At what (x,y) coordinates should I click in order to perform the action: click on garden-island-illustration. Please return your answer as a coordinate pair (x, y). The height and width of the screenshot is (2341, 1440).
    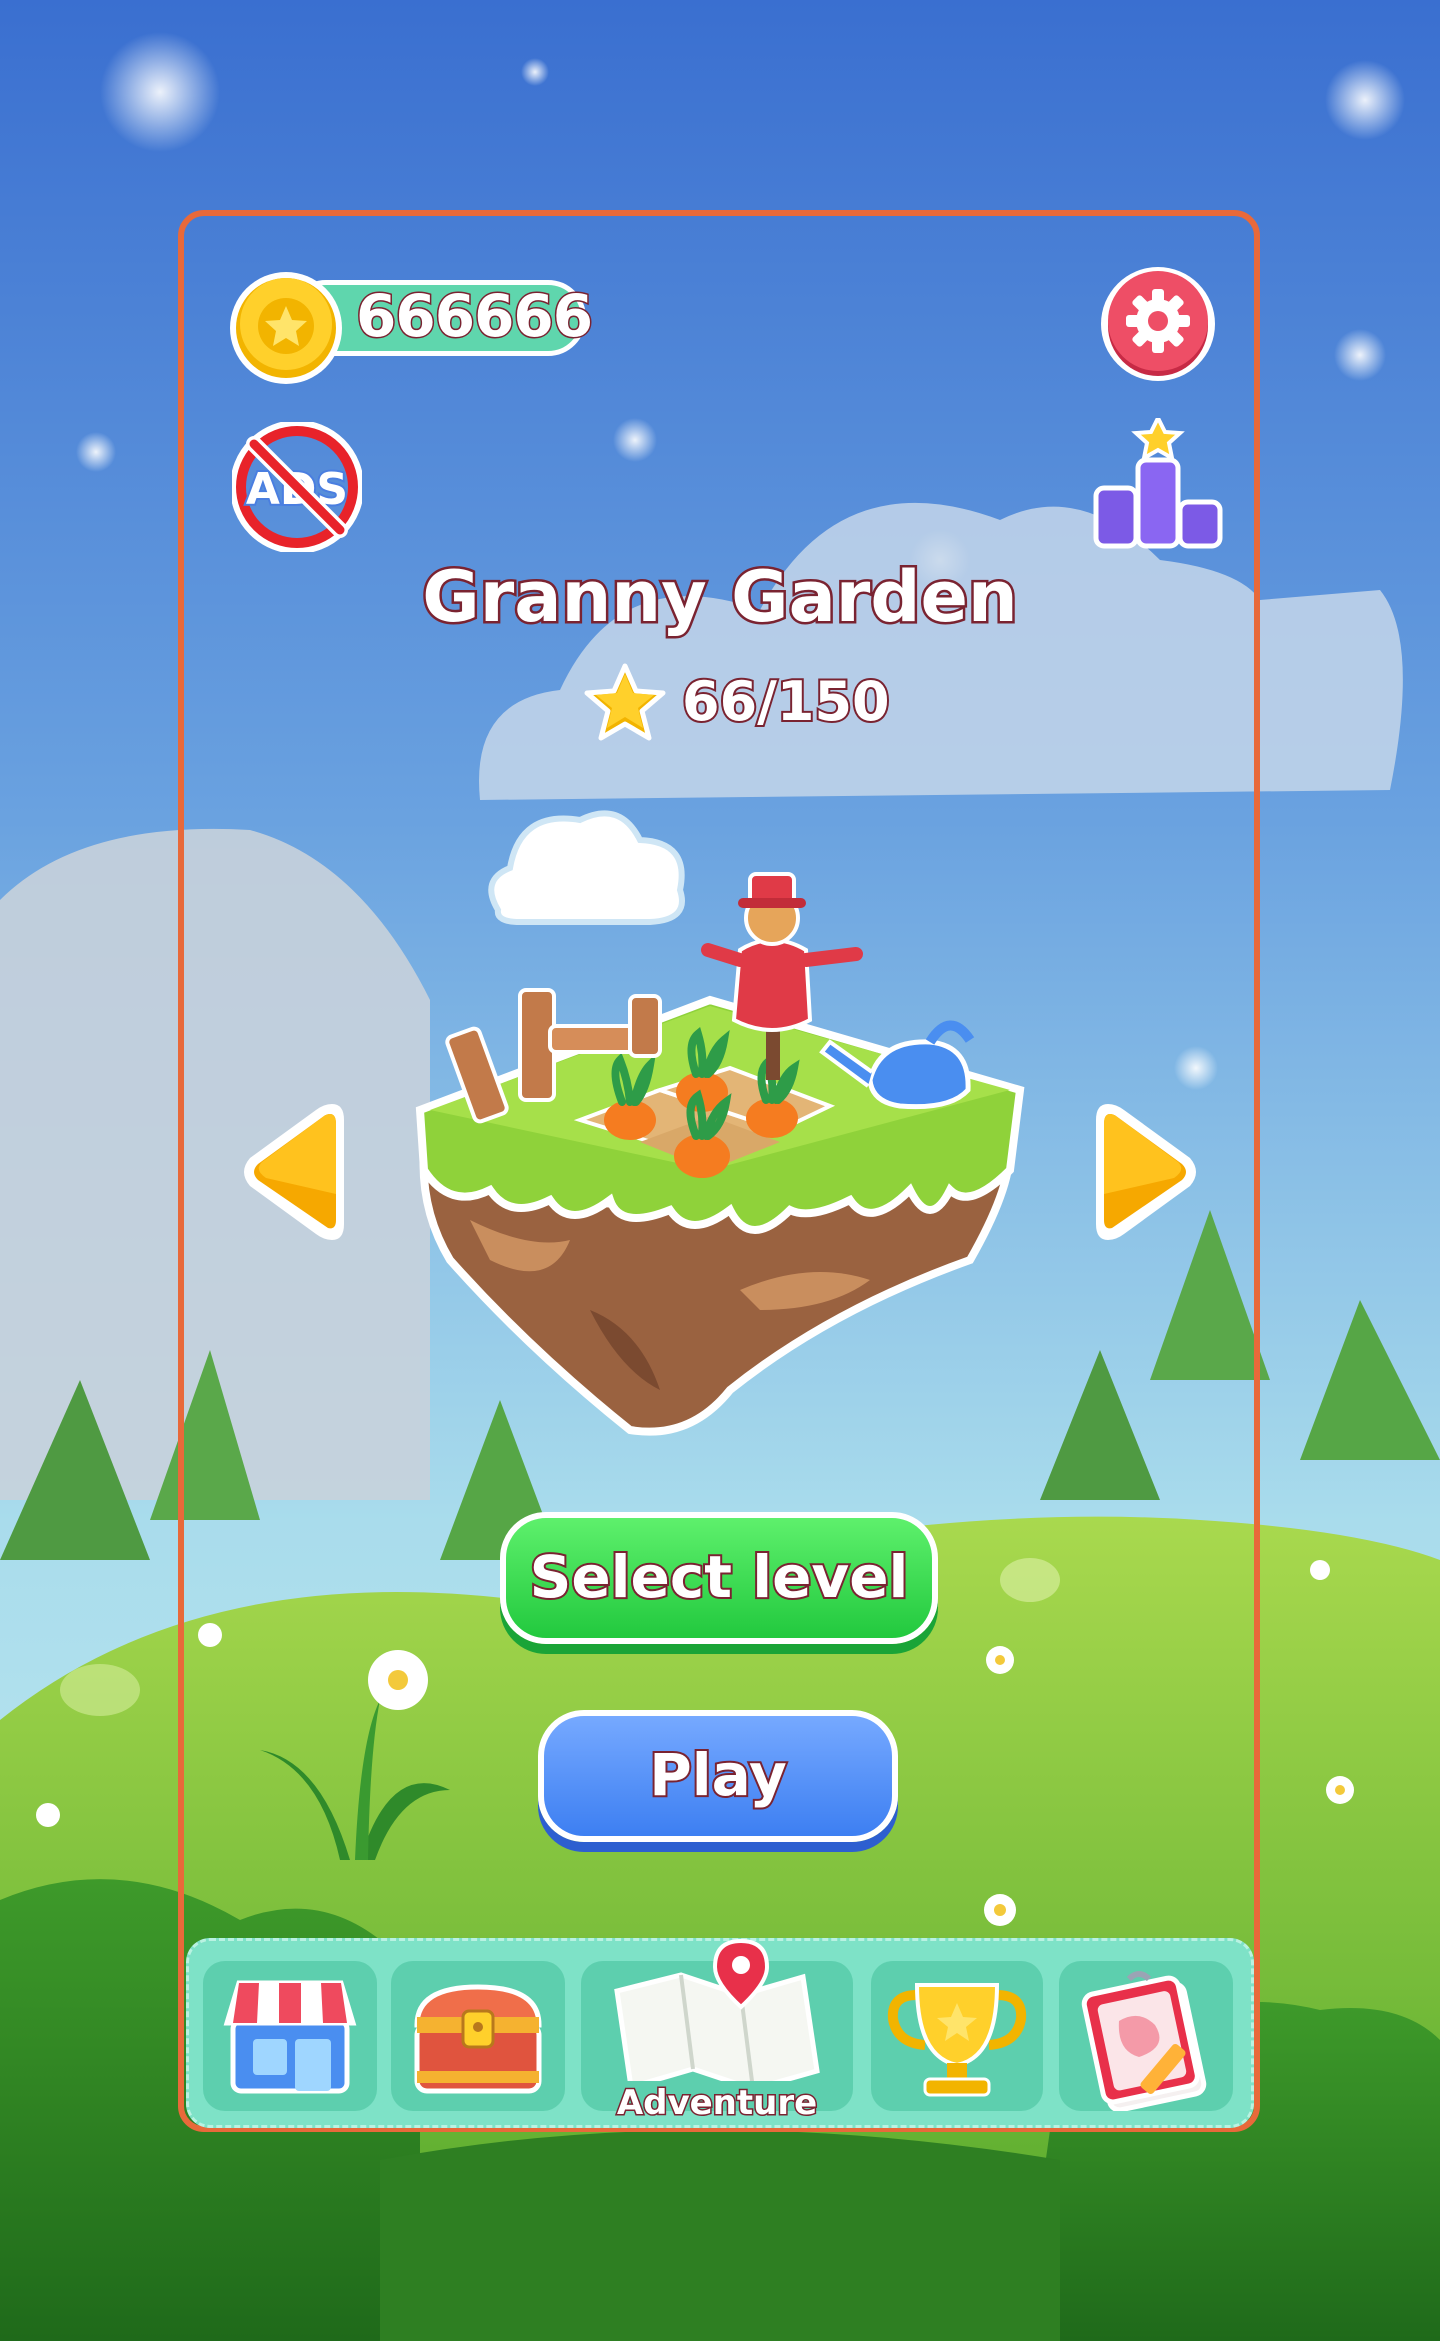
    Looking at the image, I should click on (720, 1123).